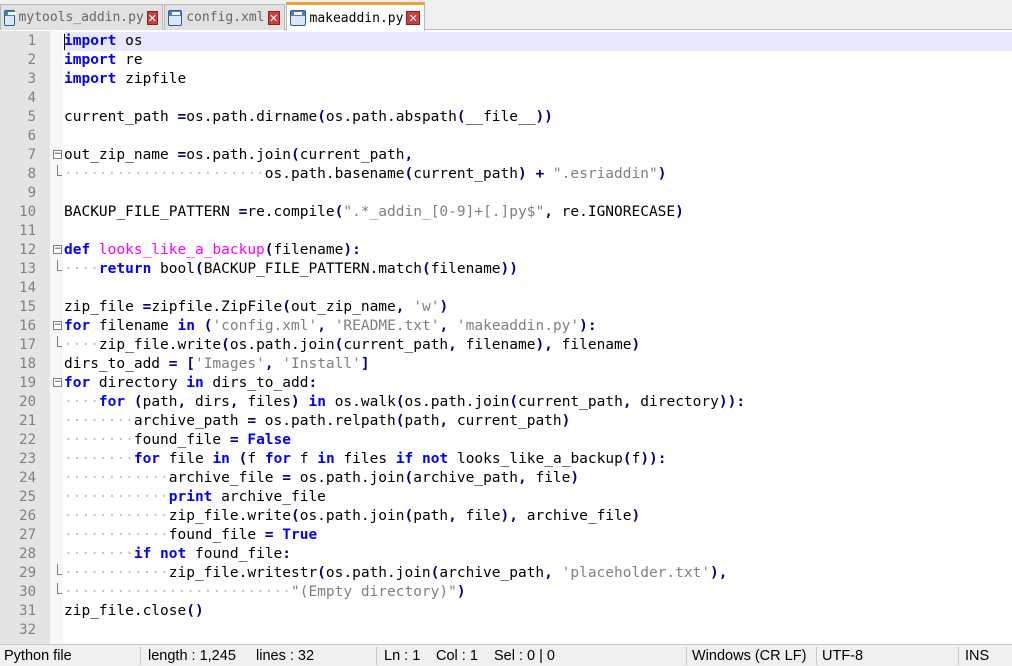 The image size is (1012, 666). I want to click on code-text: def looks_like_a_backup(filename):, so click(538, 250).